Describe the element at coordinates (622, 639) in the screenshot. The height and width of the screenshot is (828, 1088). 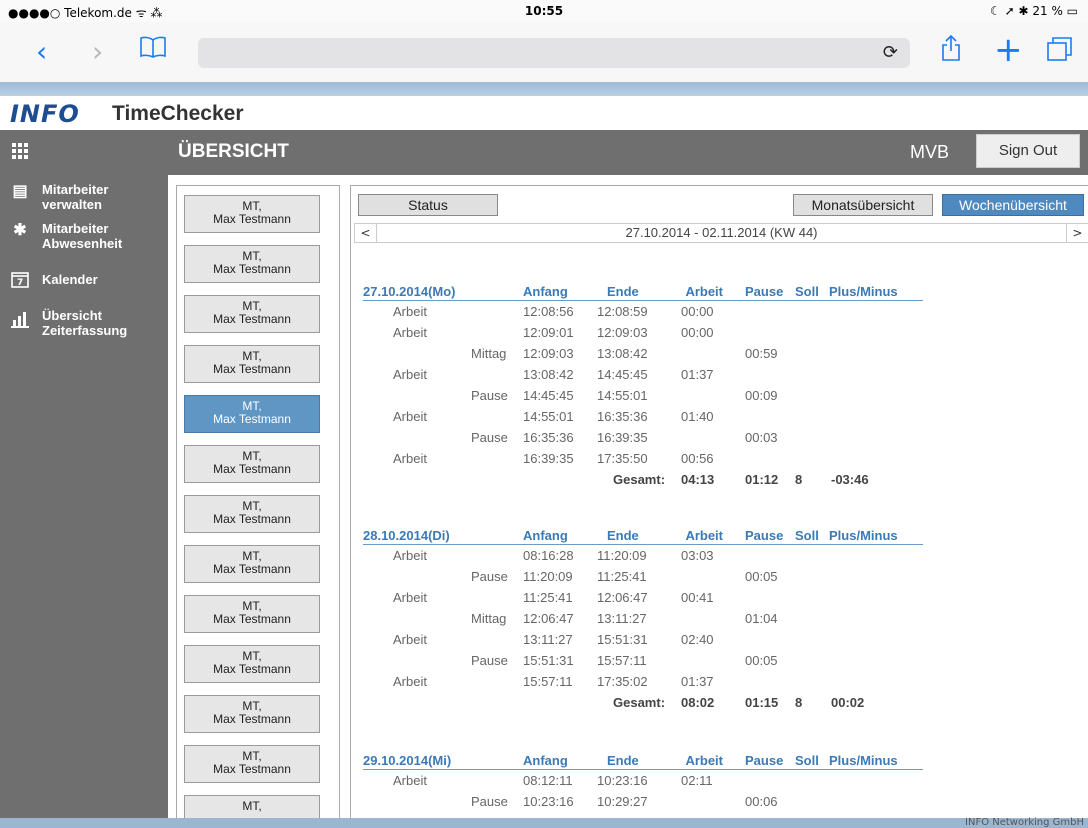
I see `entry-end: 15:51:31` at that location.